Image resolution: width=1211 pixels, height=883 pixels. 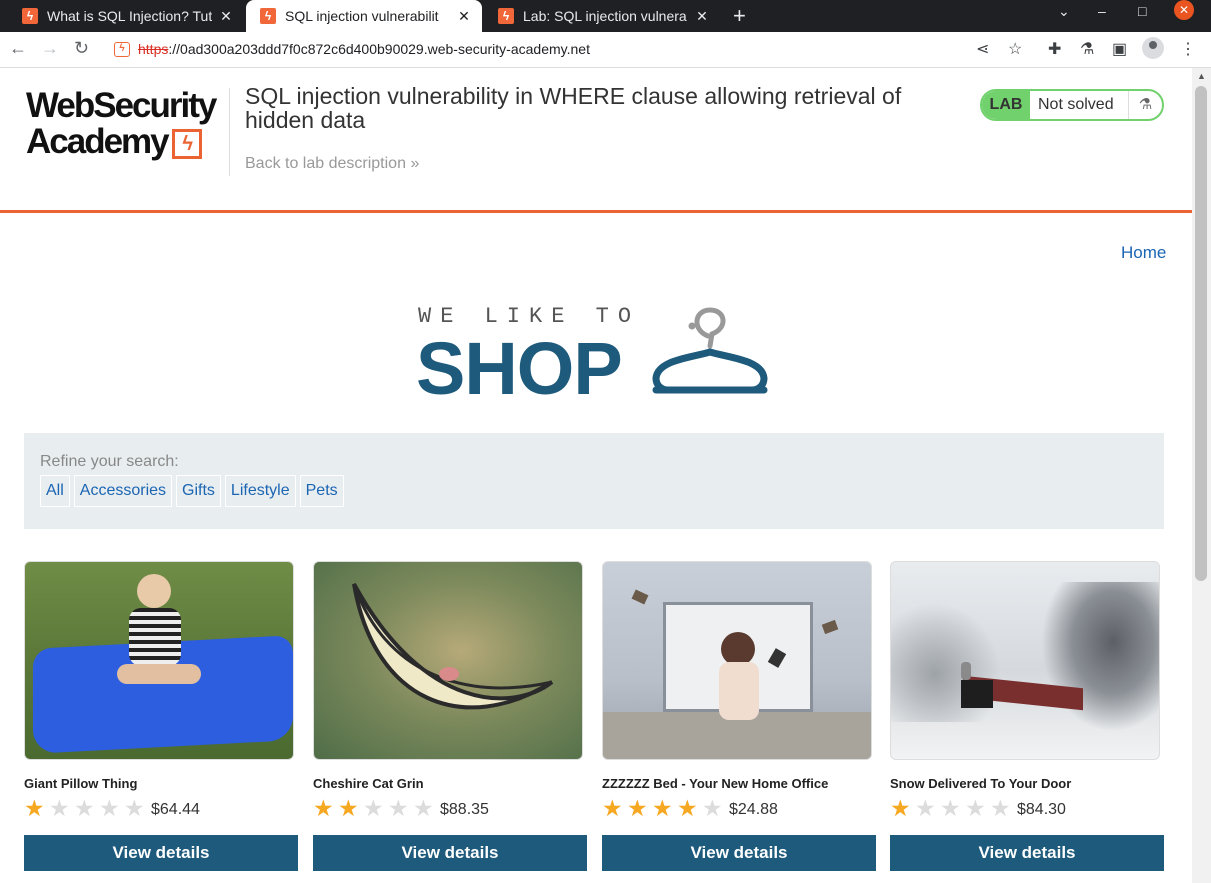 I want to click on browser-menu-icon: ⋮, so click(x=1188, y=49).